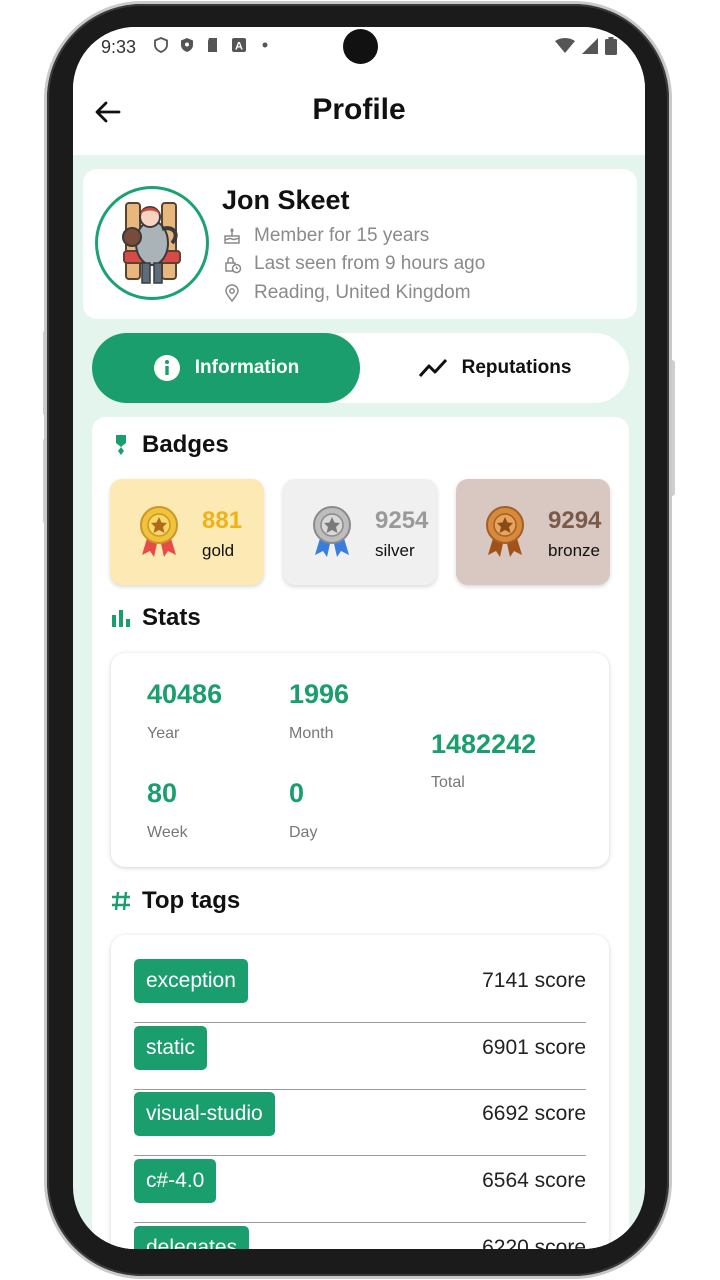  I want to click on dot-icon, so click(265, 45).